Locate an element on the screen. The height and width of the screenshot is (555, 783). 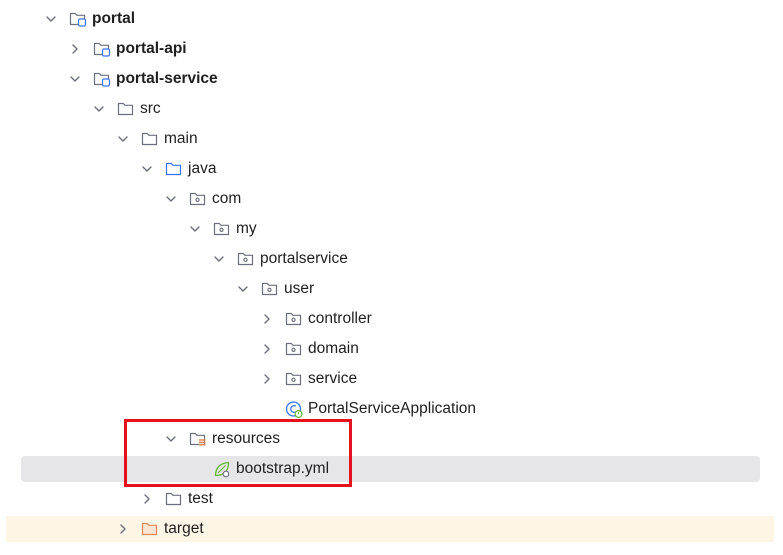
tree-item-label: PortalServiceApplication is located at coordinates (392, 408).